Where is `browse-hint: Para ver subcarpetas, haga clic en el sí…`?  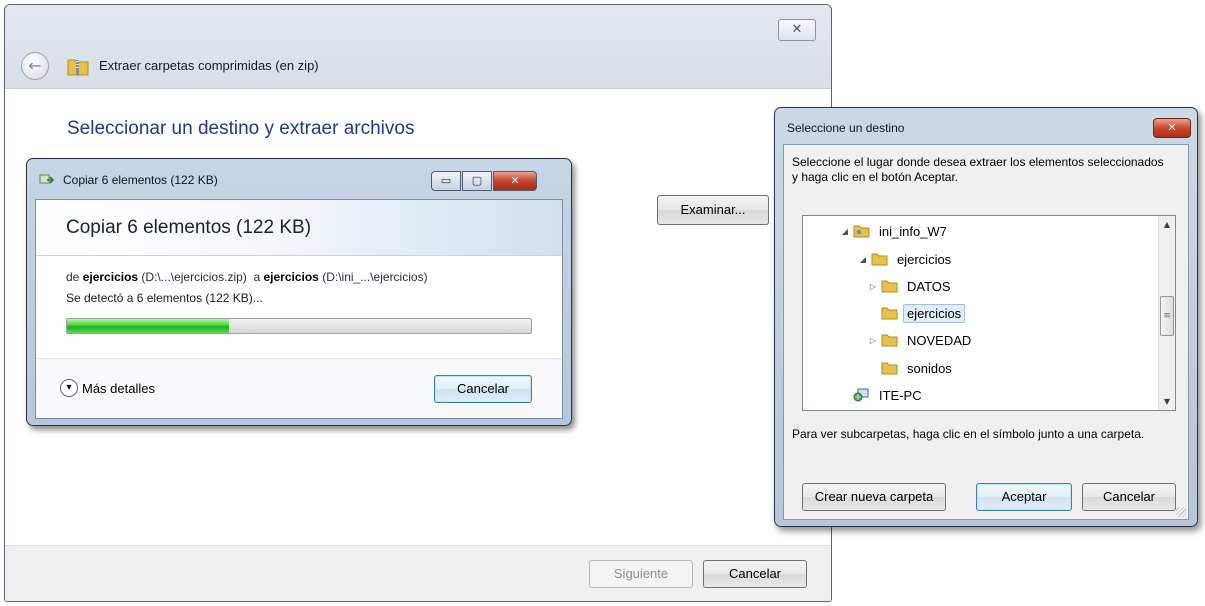 browse-hint: Para ver subcarpetas, haga clic en el sí… is located at coordinates (968, 434).